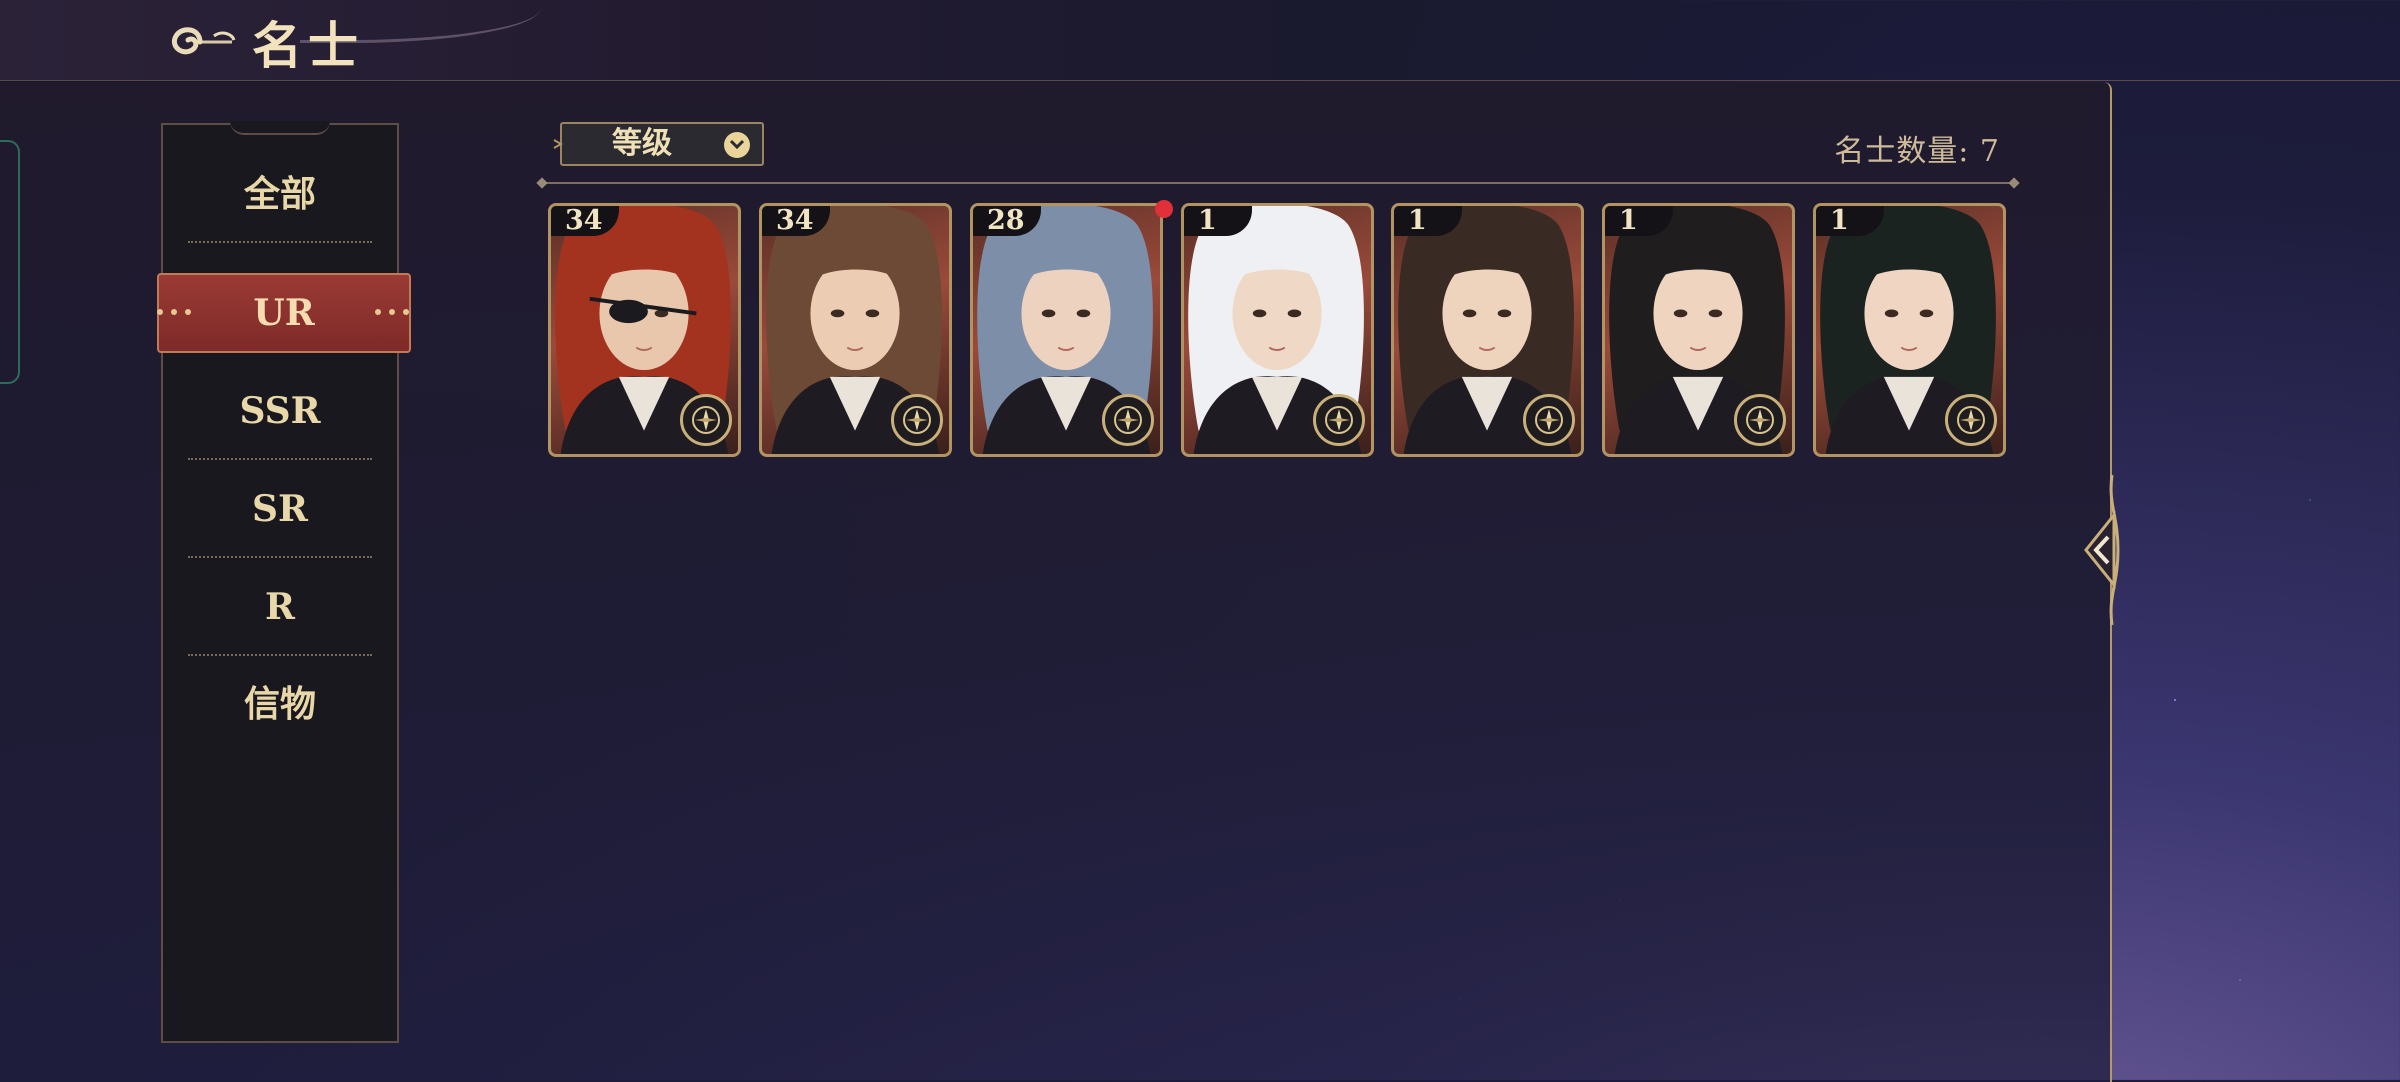 The height and width of the screenshot is (1082, 2400). I want to click on sidebar-item-tokens: 信物, so click(280, 704).